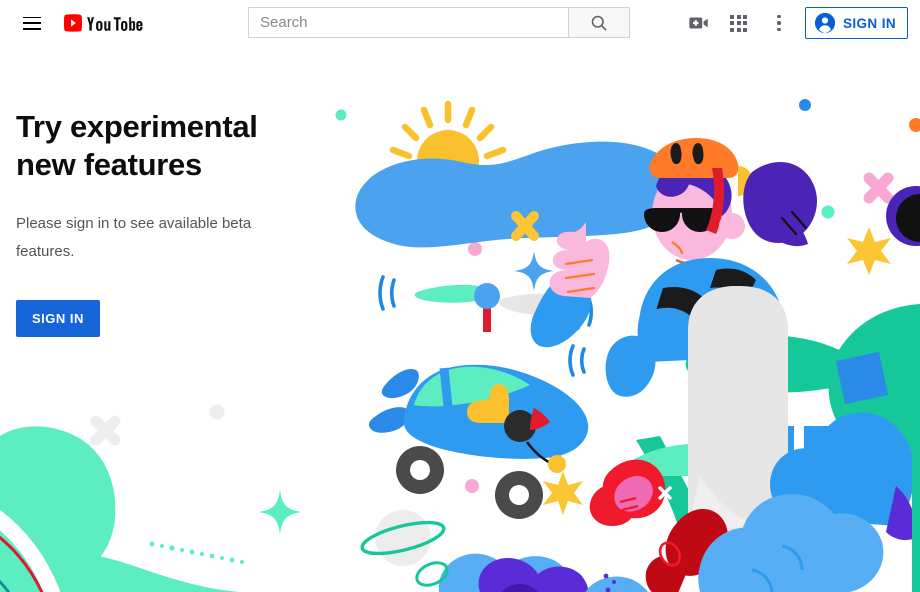  I want to click on masthead: SIGN IN, so click(460, 23).